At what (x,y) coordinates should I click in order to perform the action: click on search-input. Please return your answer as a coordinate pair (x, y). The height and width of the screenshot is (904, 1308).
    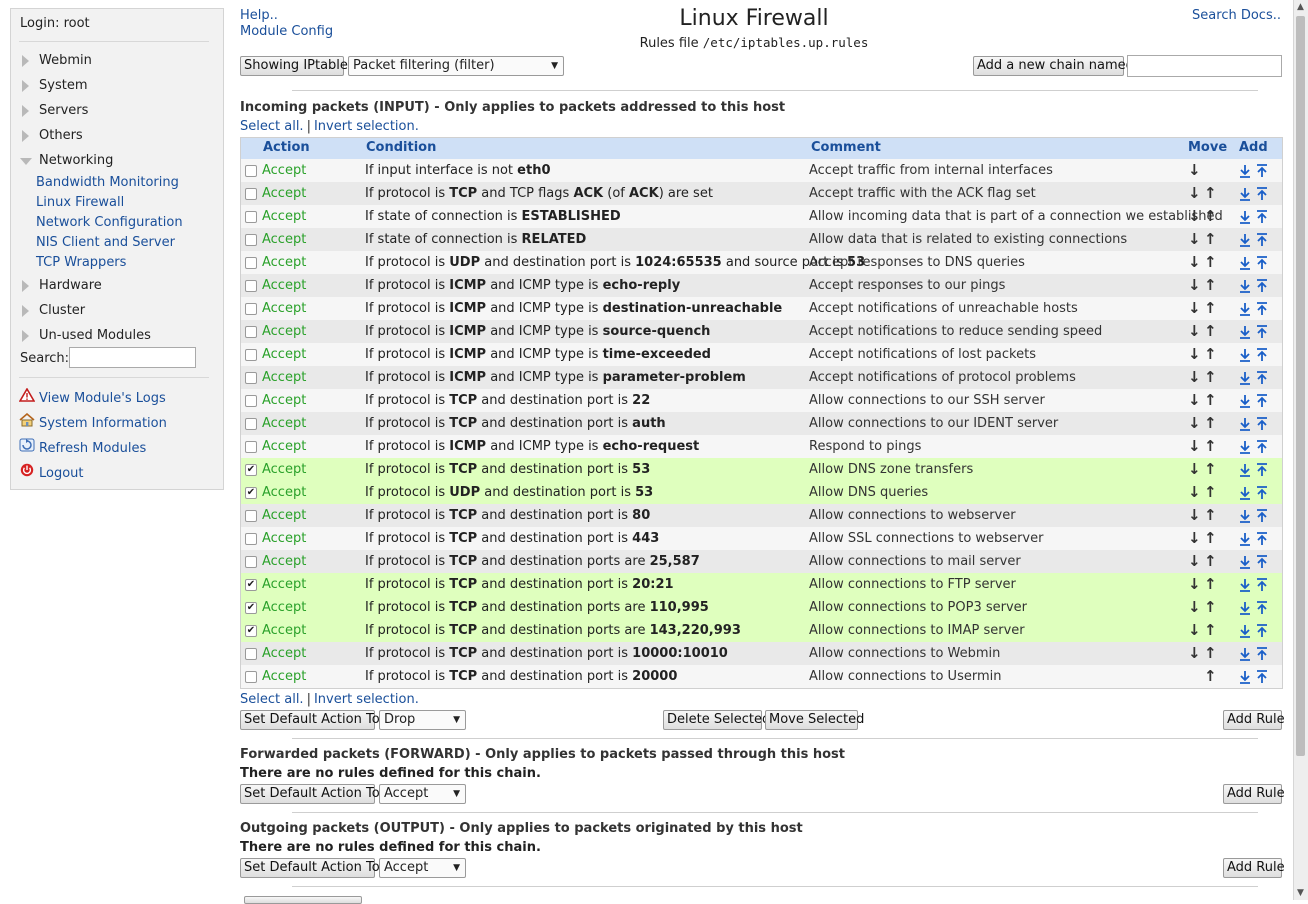
    Looking at the image, I should click on (132, 357).